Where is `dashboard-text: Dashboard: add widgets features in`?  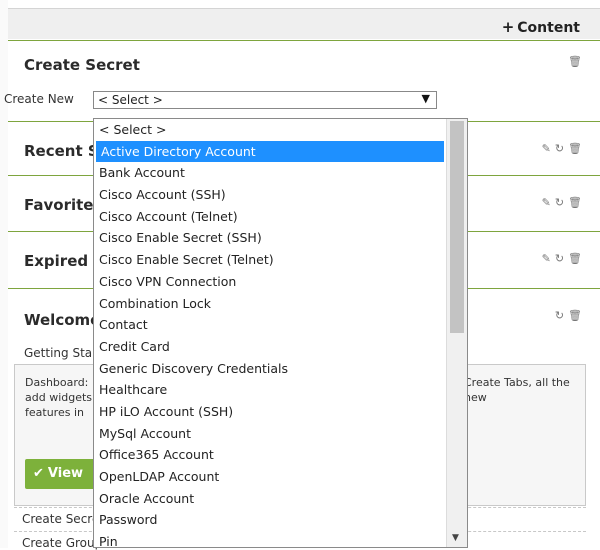 dashboard-text: Dashboard: add widgets features in is located at coordinates (59, 397).